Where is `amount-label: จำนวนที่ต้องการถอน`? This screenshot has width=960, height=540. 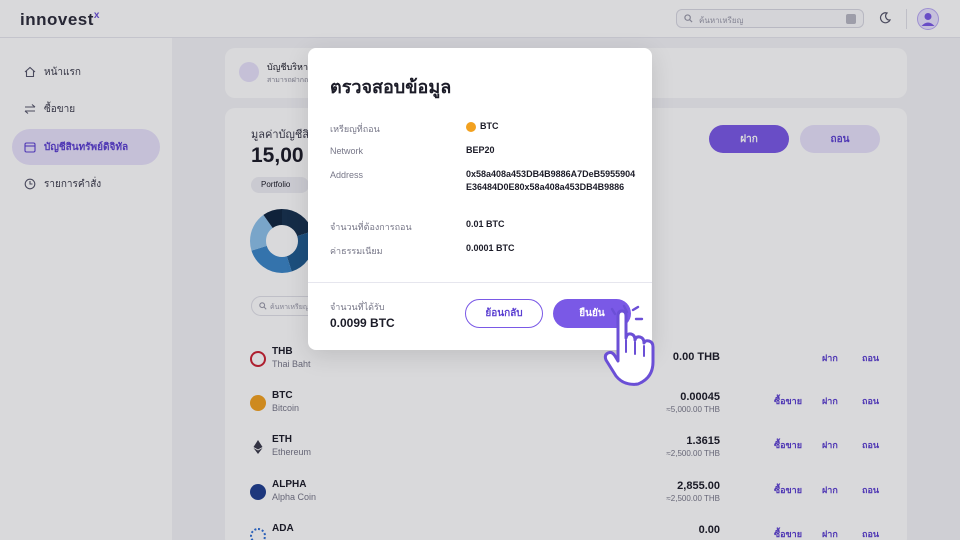
amount-label: จำนวนที่ต้องการถอน is located at coordinates (371, 227).